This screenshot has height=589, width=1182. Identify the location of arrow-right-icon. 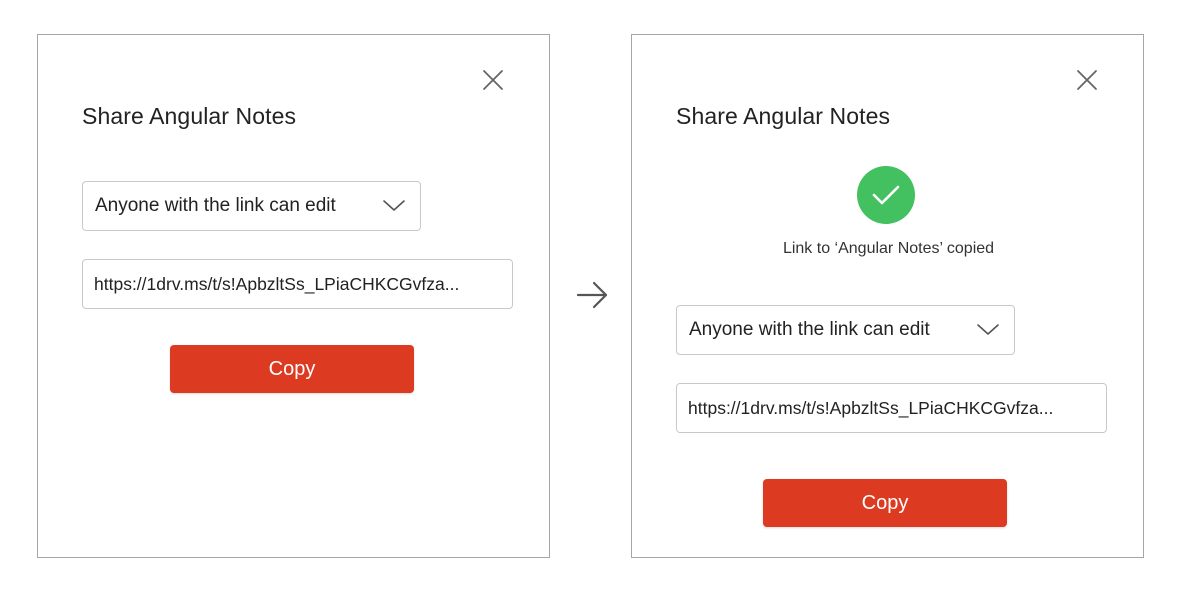
(592, 295).